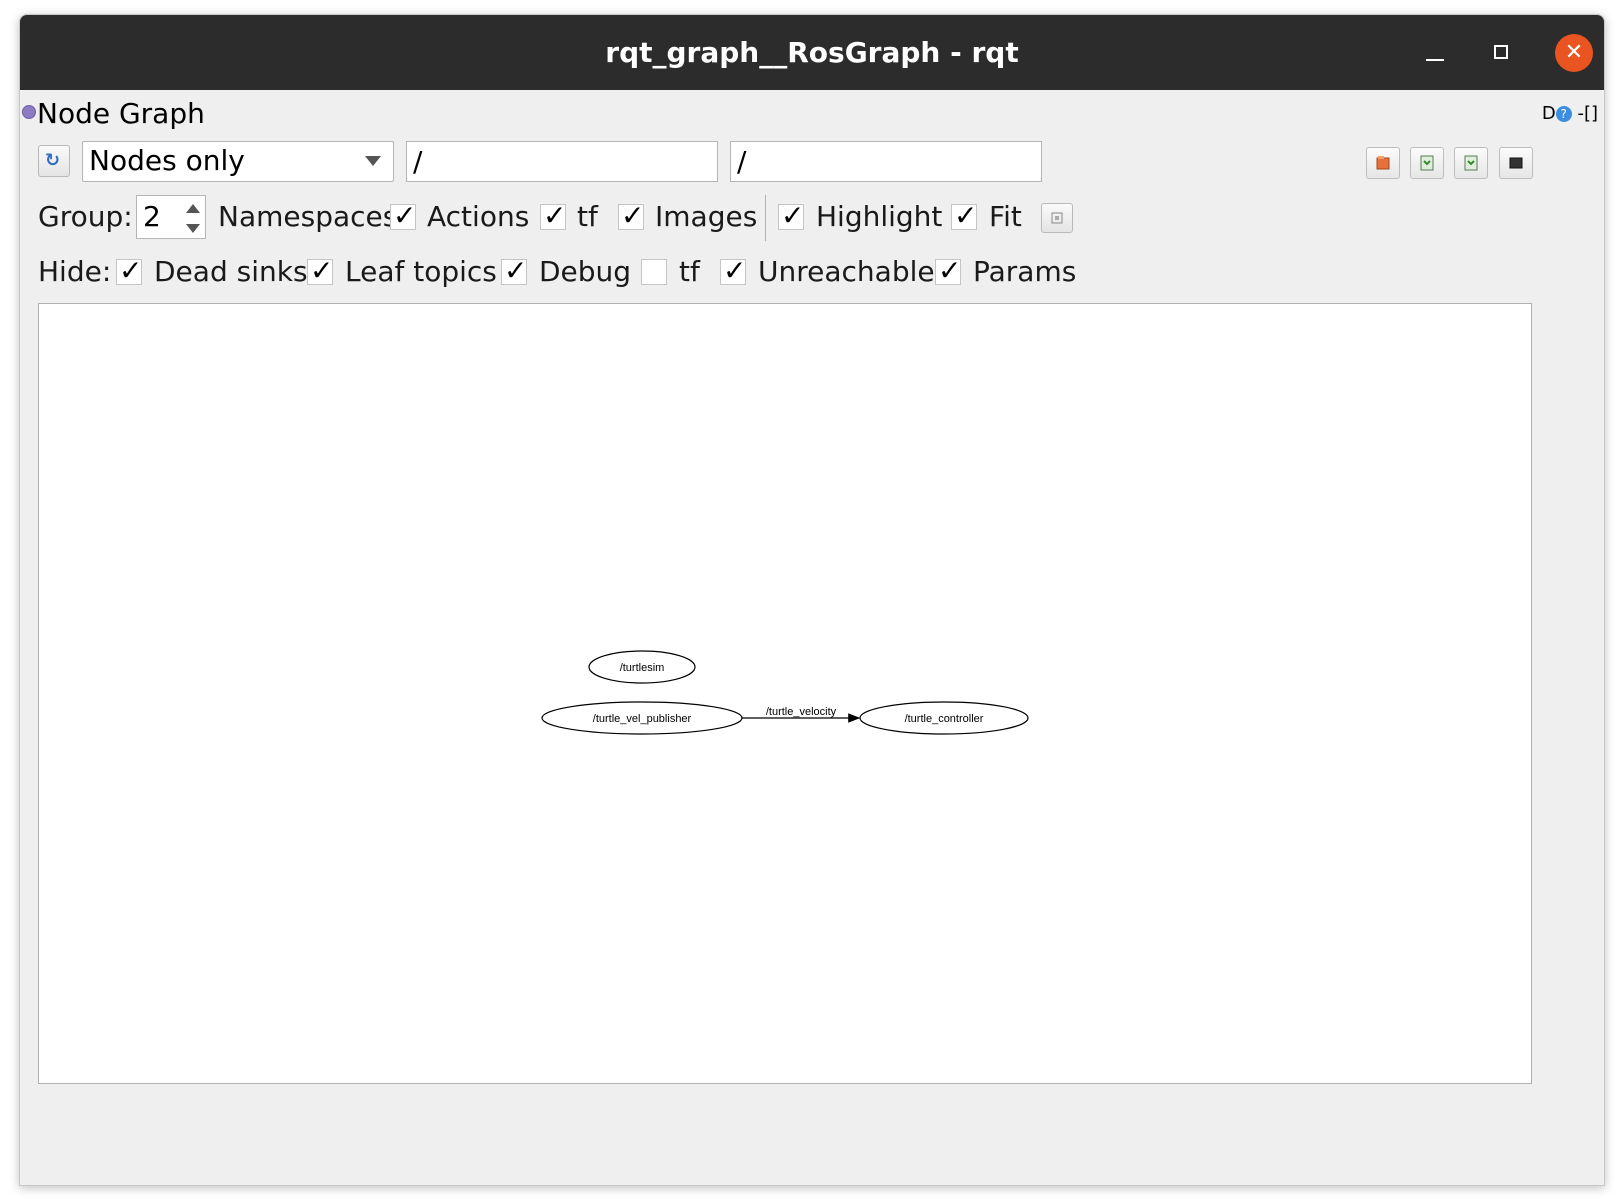  Describe the element at coordinates (1435, 60) in the screenshot. I see `minimize-icon` at that location.